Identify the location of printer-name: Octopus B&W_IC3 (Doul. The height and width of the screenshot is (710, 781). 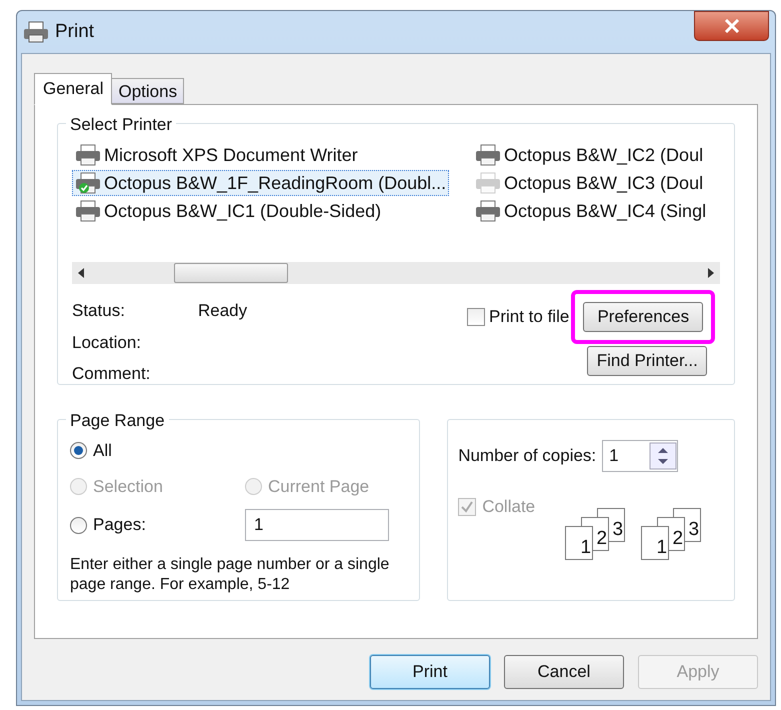
(604, 183).